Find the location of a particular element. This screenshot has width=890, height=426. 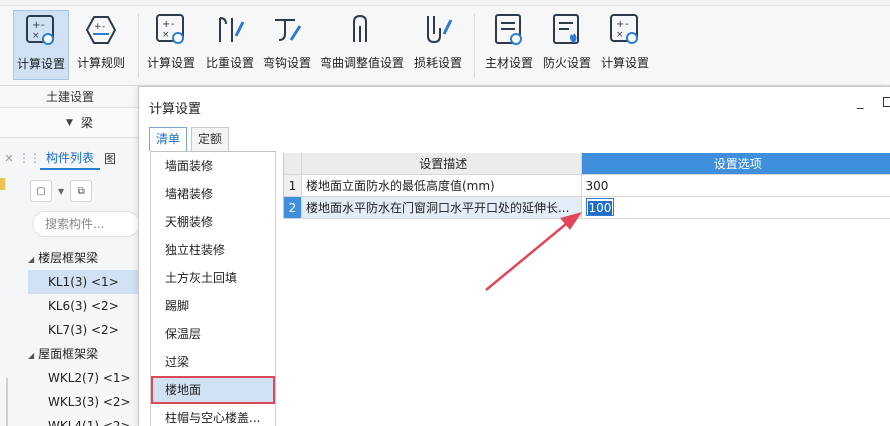

drag-grip-icon: ⋮⋮ is located at coordinates (29, 158).